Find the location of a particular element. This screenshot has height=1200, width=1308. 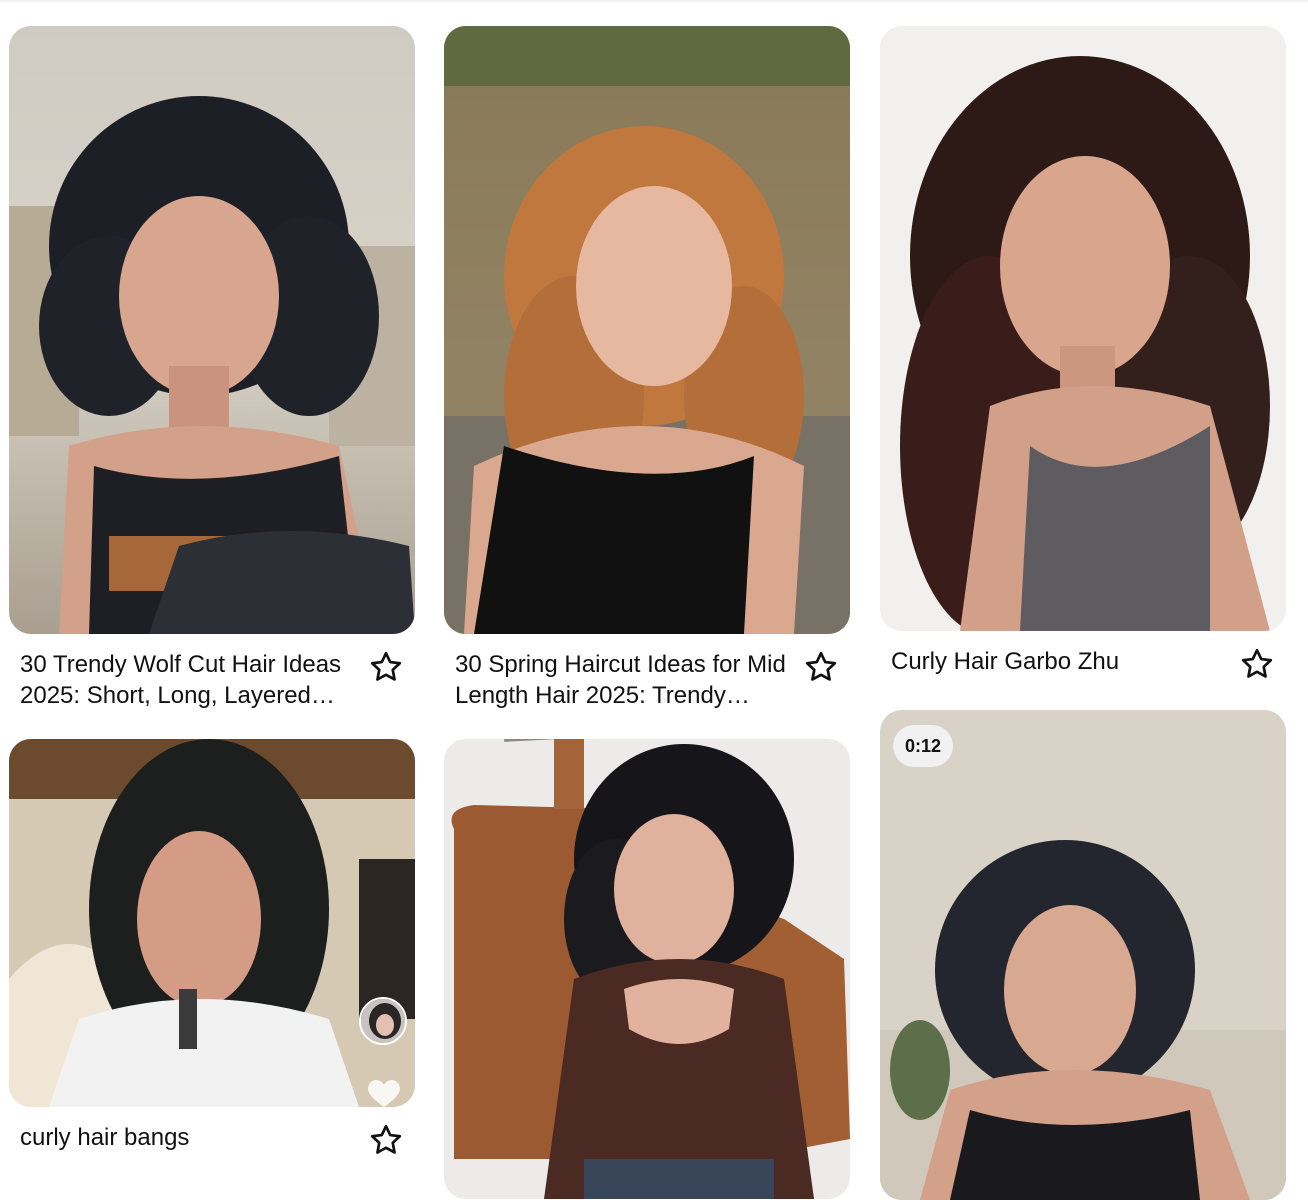

pin-title-4: curly hair bangs is located at coordinates (187, 1137).